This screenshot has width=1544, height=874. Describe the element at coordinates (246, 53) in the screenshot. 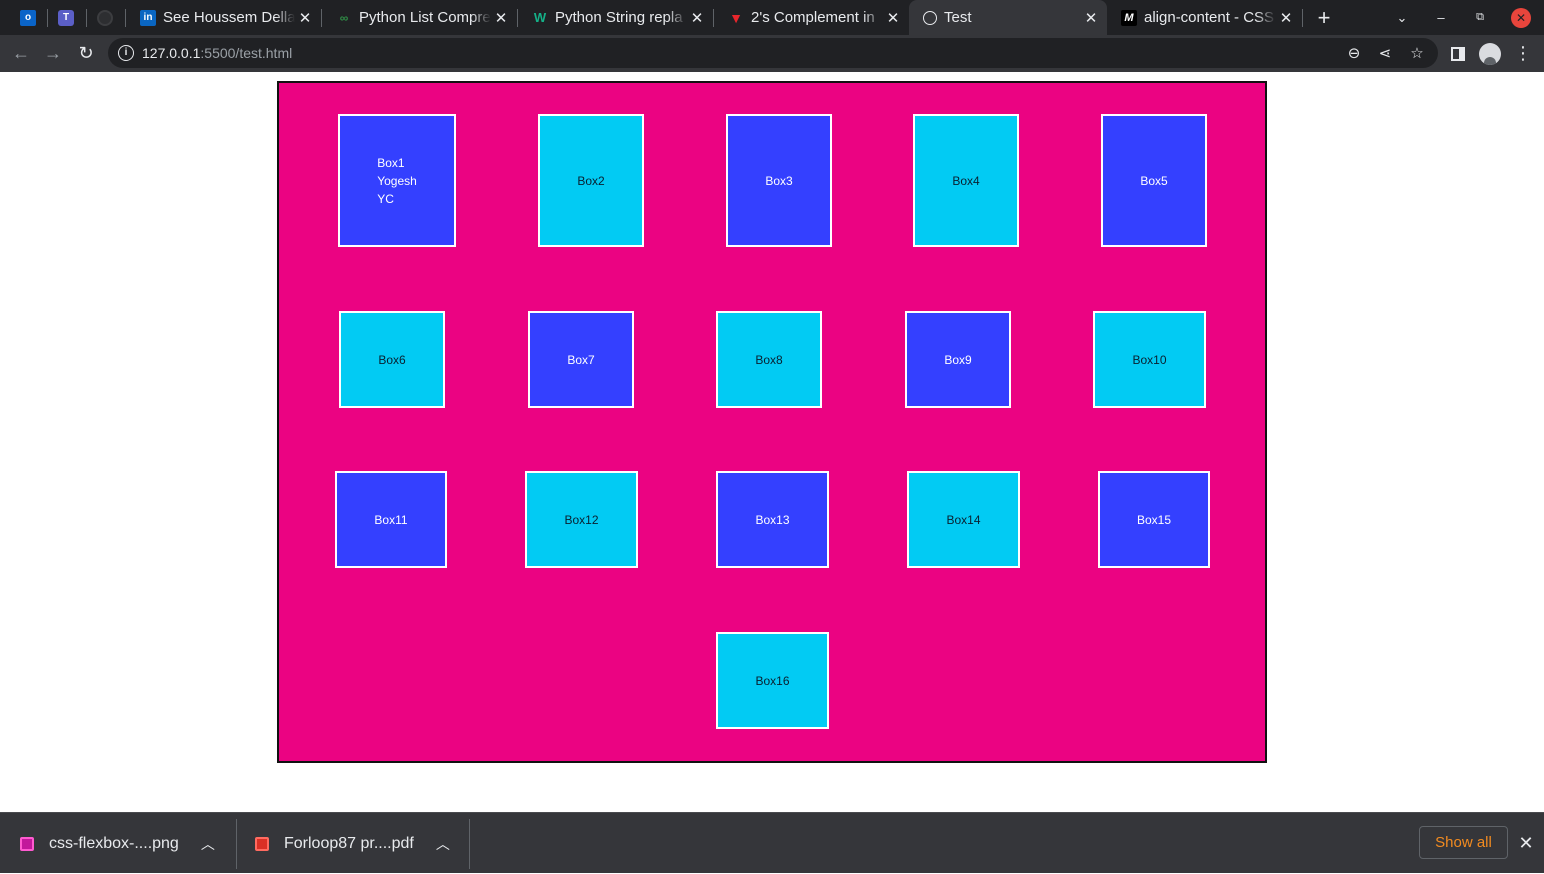

I see `url-path: :5500/test.html` at that location.